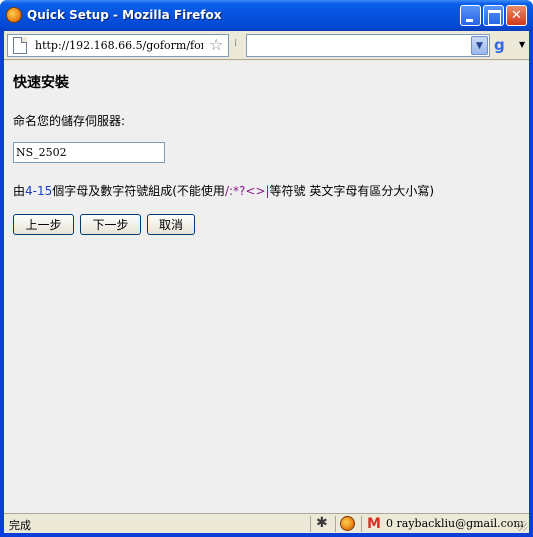 The height and width of the screenshot is (537, 533). Describe the element at coordinates (110, 224) in the screenshot. I see `next-step-button: 下一步` at that location.